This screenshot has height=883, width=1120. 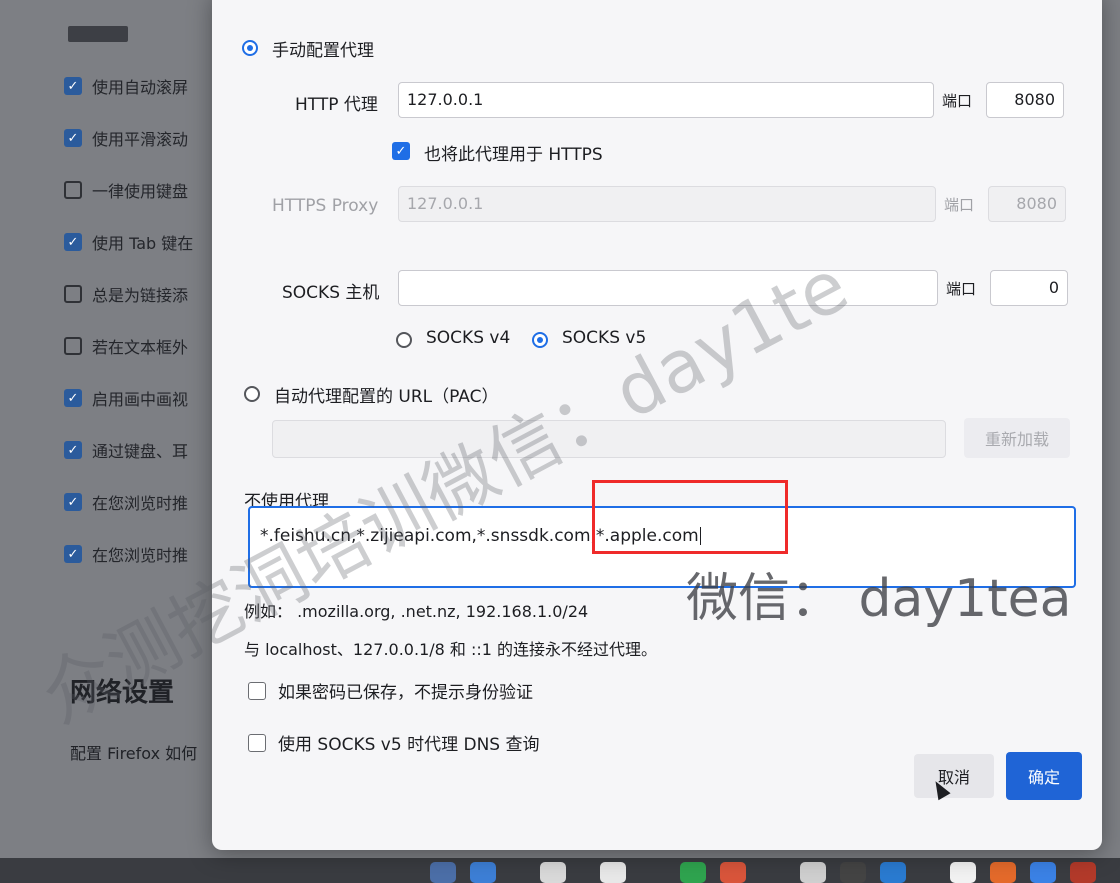 I want to click on manual-proxy-radio, so click(x=250, y=48).